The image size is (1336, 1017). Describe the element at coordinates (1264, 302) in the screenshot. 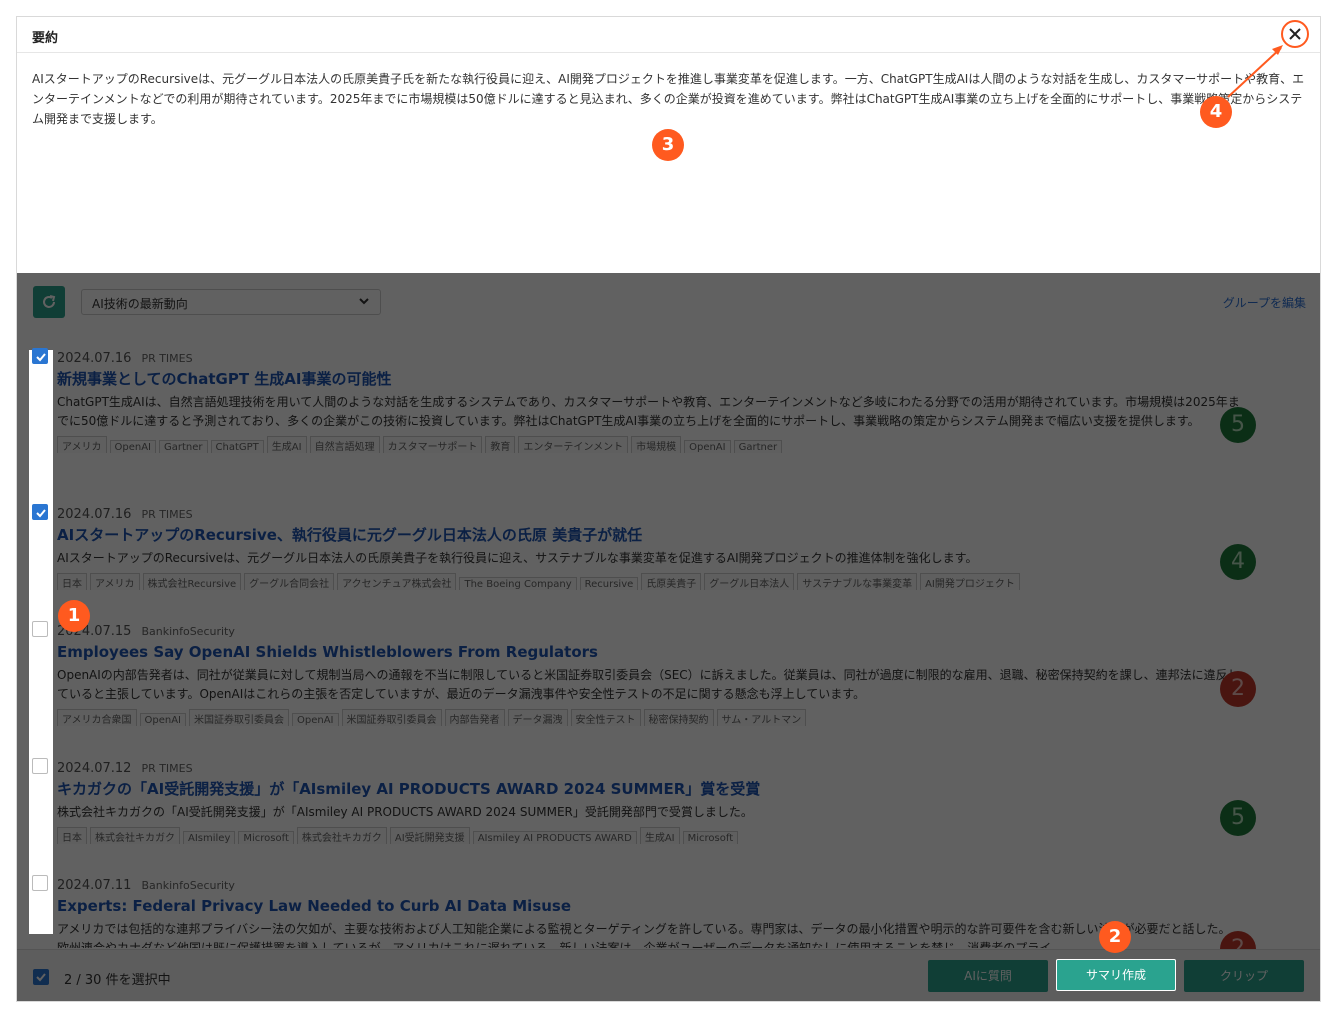

I see `edit-group-link: グループを編集` at that location.